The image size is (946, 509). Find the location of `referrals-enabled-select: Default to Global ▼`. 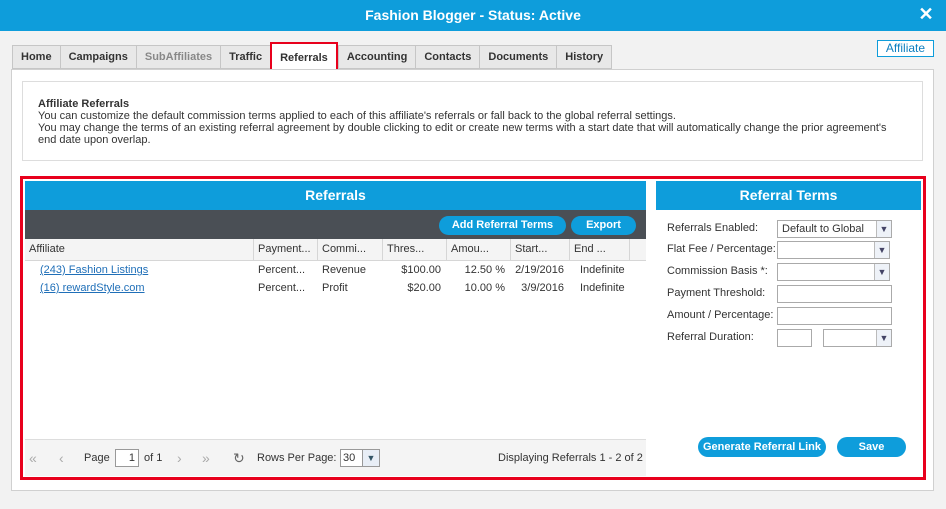

referrals-enabled-select: Default to Global ▼ is located at coordinates (834, 229).